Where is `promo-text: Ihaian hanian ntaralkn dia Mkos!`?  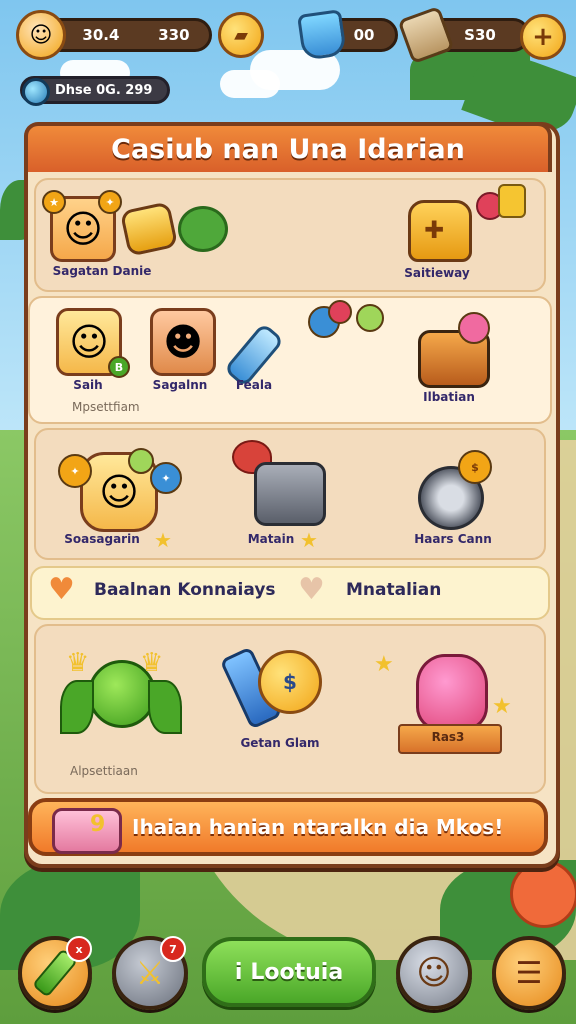
promo-text: Ihaian hanian ntaralkn dia Mkos! is located at coordinates (318, 827).